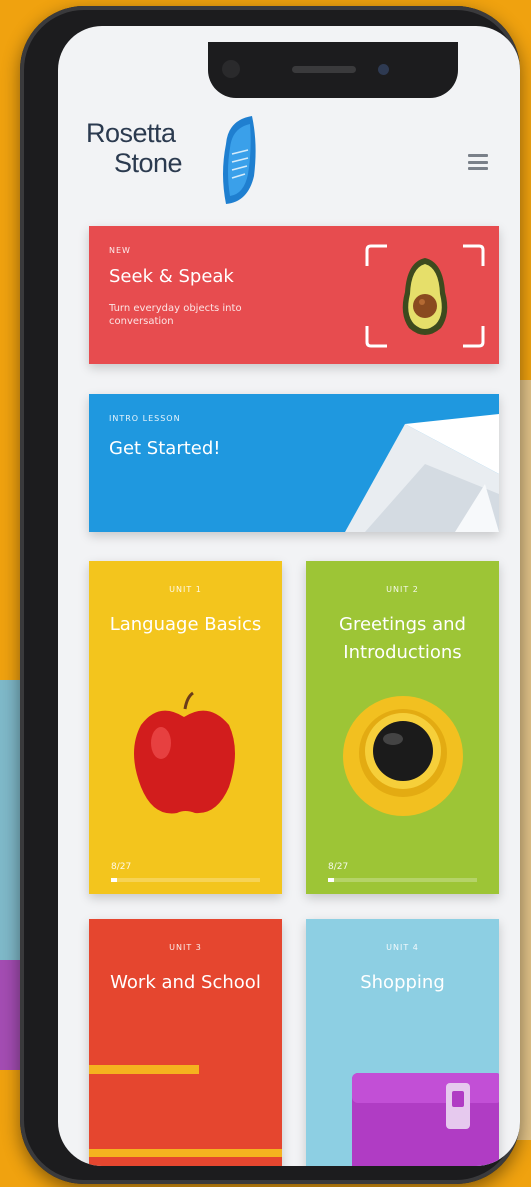  Describe the element at coordinates (425, 296) in the screenshot. I see `avocado-scan-icon` at that location.